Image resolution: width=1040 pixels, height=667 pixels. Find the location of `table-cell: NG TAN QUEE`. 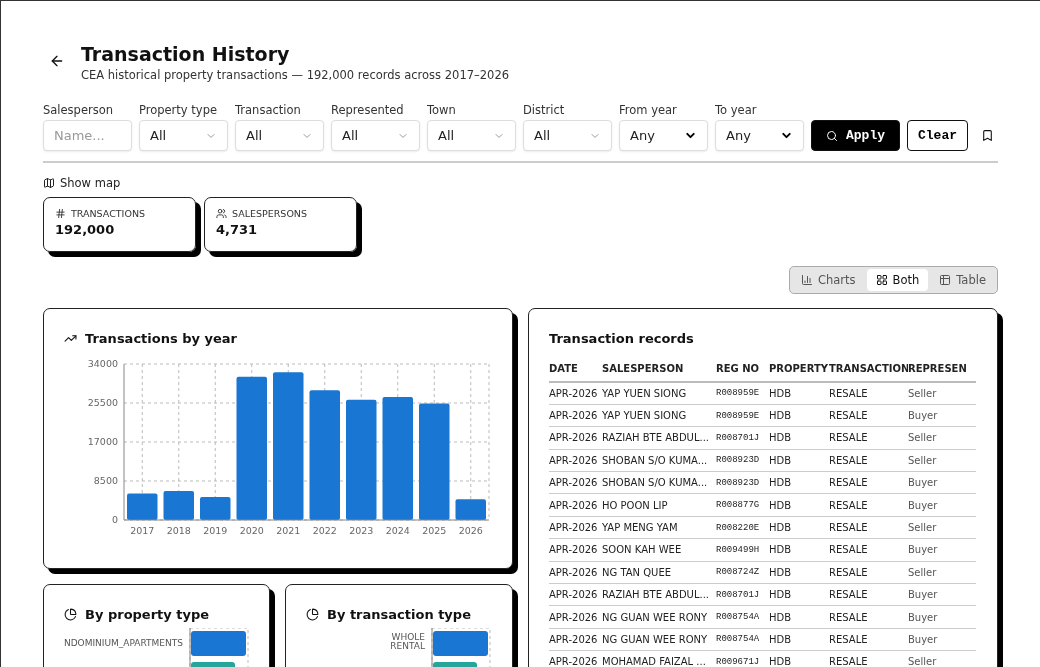

table-cell: NG TAN QUEE is located at coordinates (659, 572).